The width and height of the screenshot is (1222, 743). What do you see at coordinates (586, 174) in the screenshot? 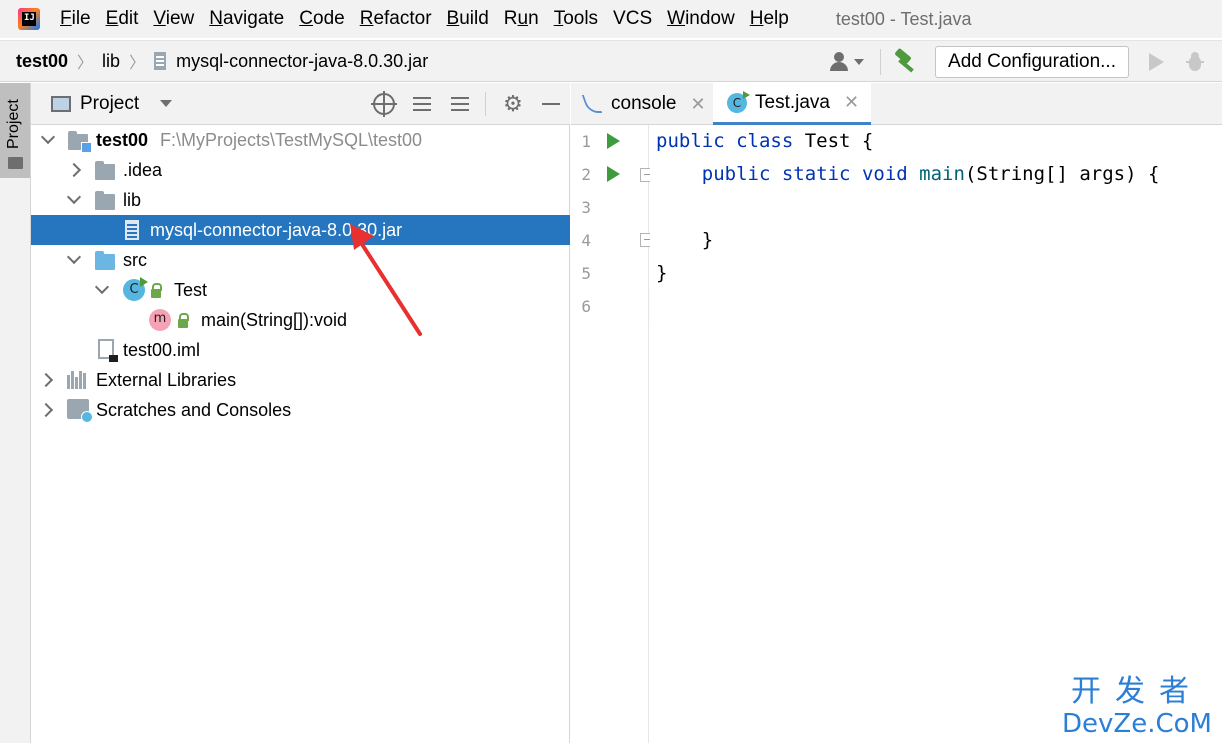
I see `line-number: 2` at bounding box center [586, 174].